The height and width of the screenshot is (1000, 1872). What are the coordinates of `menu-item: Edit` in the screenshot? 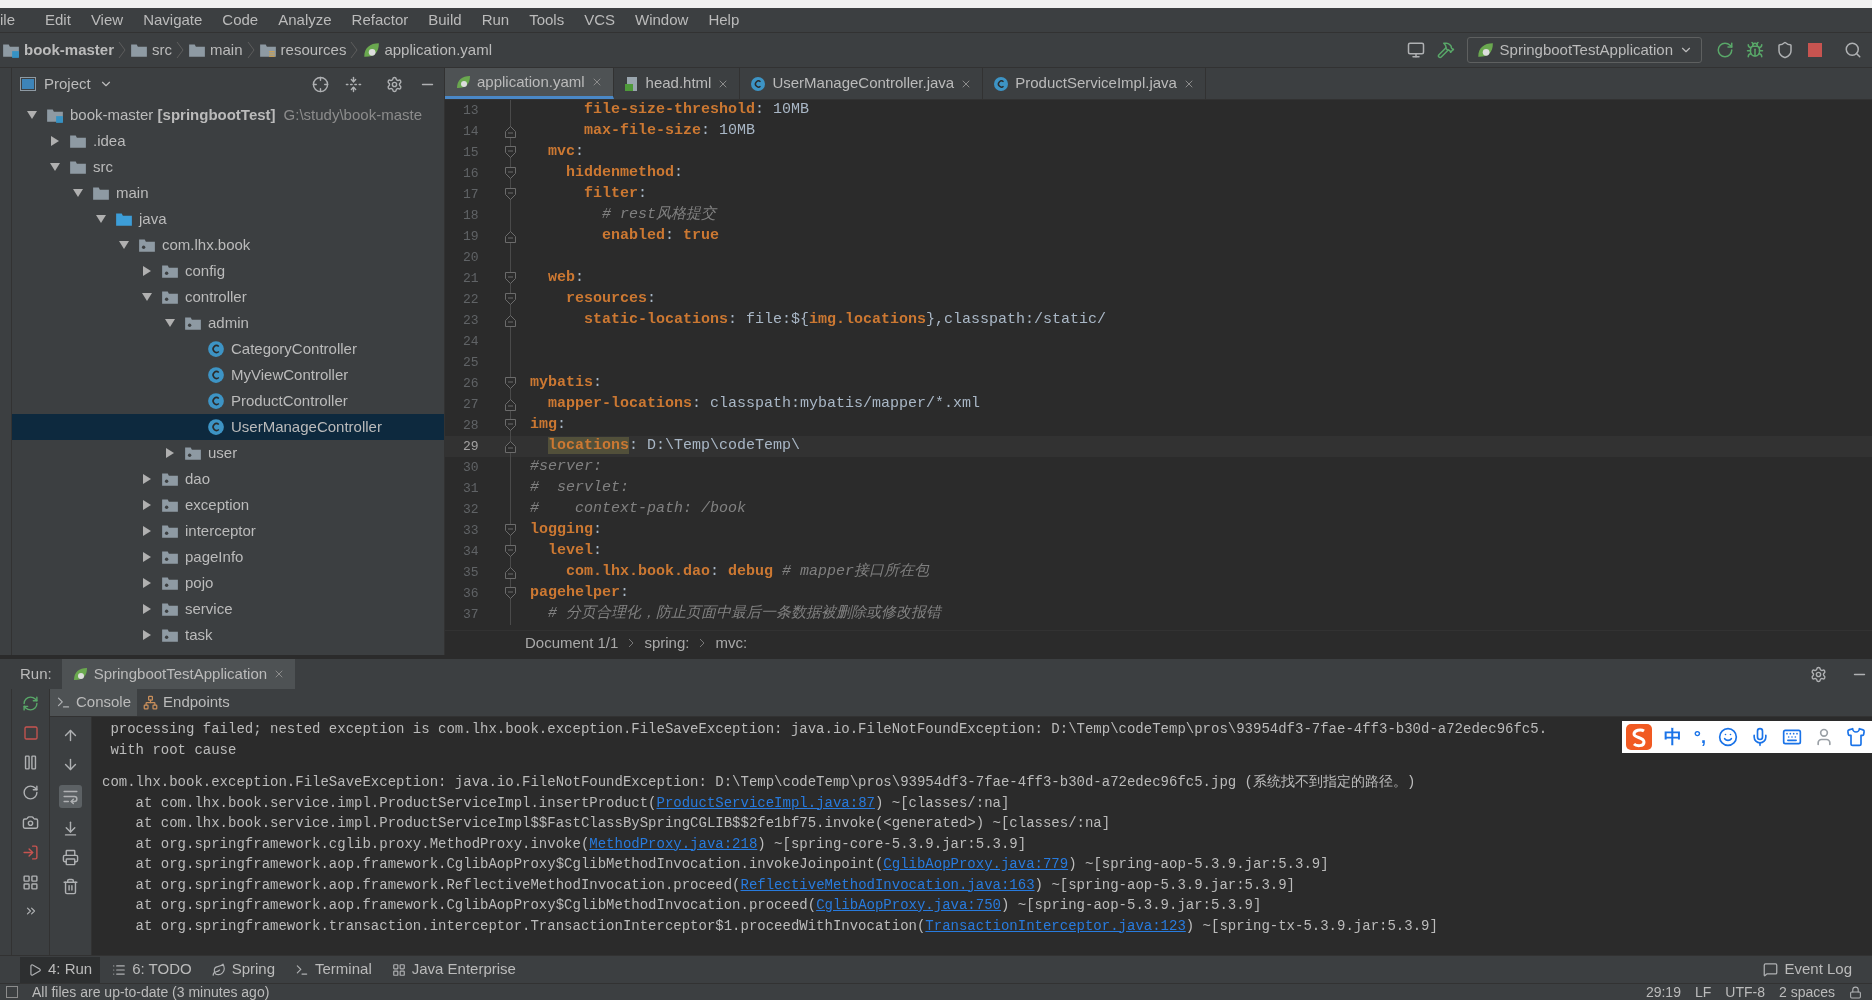 It's located at (58, 20).